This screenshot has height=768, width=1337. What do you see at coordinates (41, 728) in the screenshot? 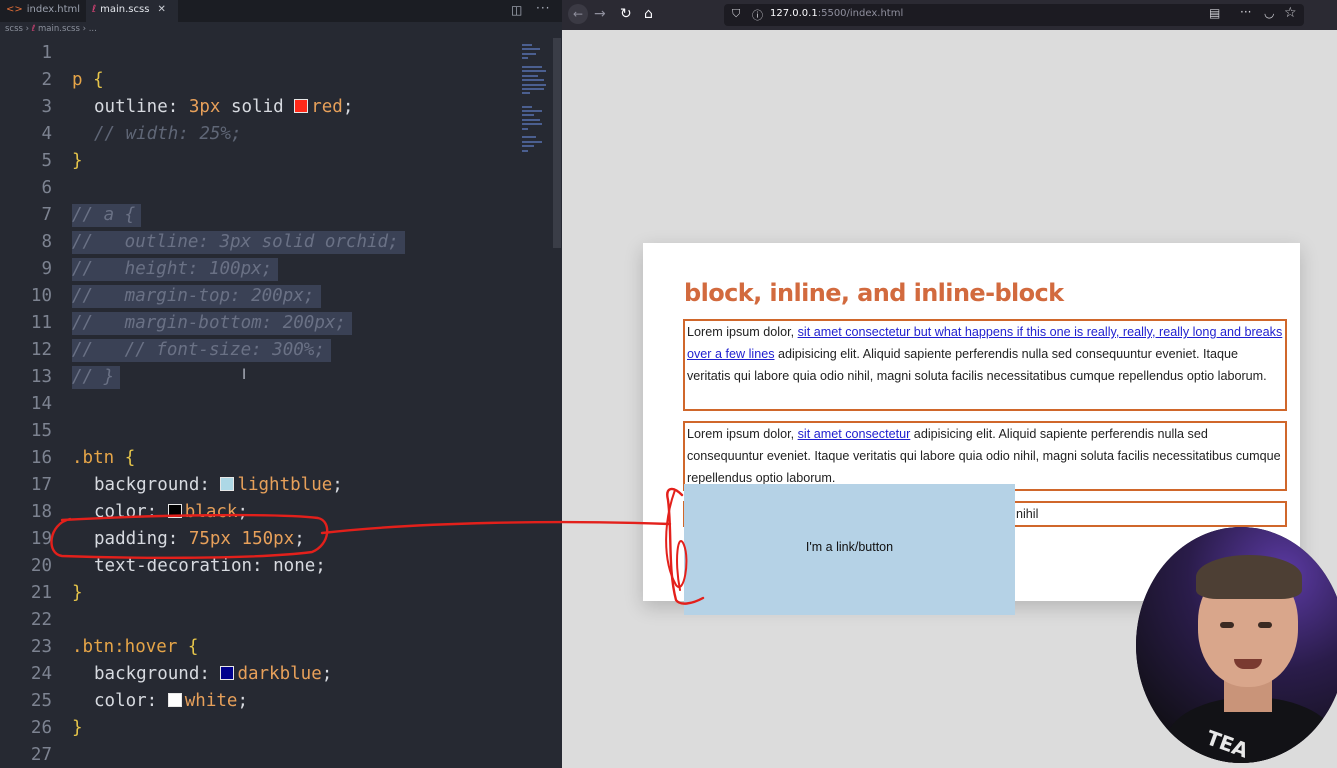
I see `line-number: 26` at bounding box center [41, 728].